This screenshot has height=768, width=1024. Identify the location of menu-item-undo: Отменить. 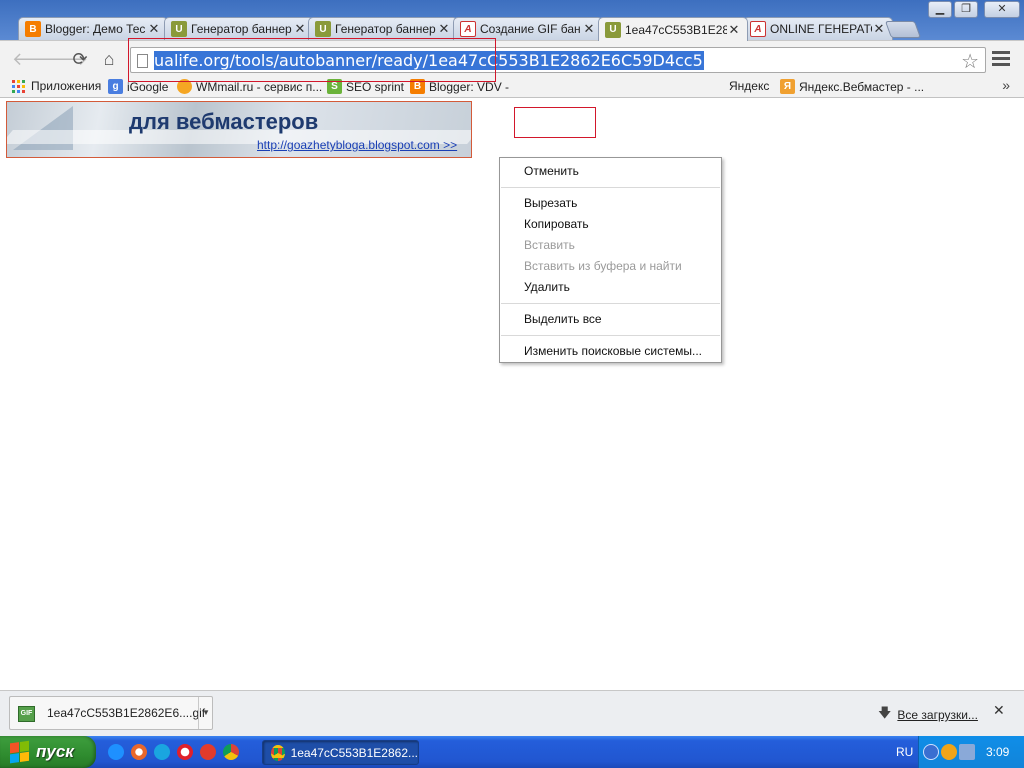
(610, 171).